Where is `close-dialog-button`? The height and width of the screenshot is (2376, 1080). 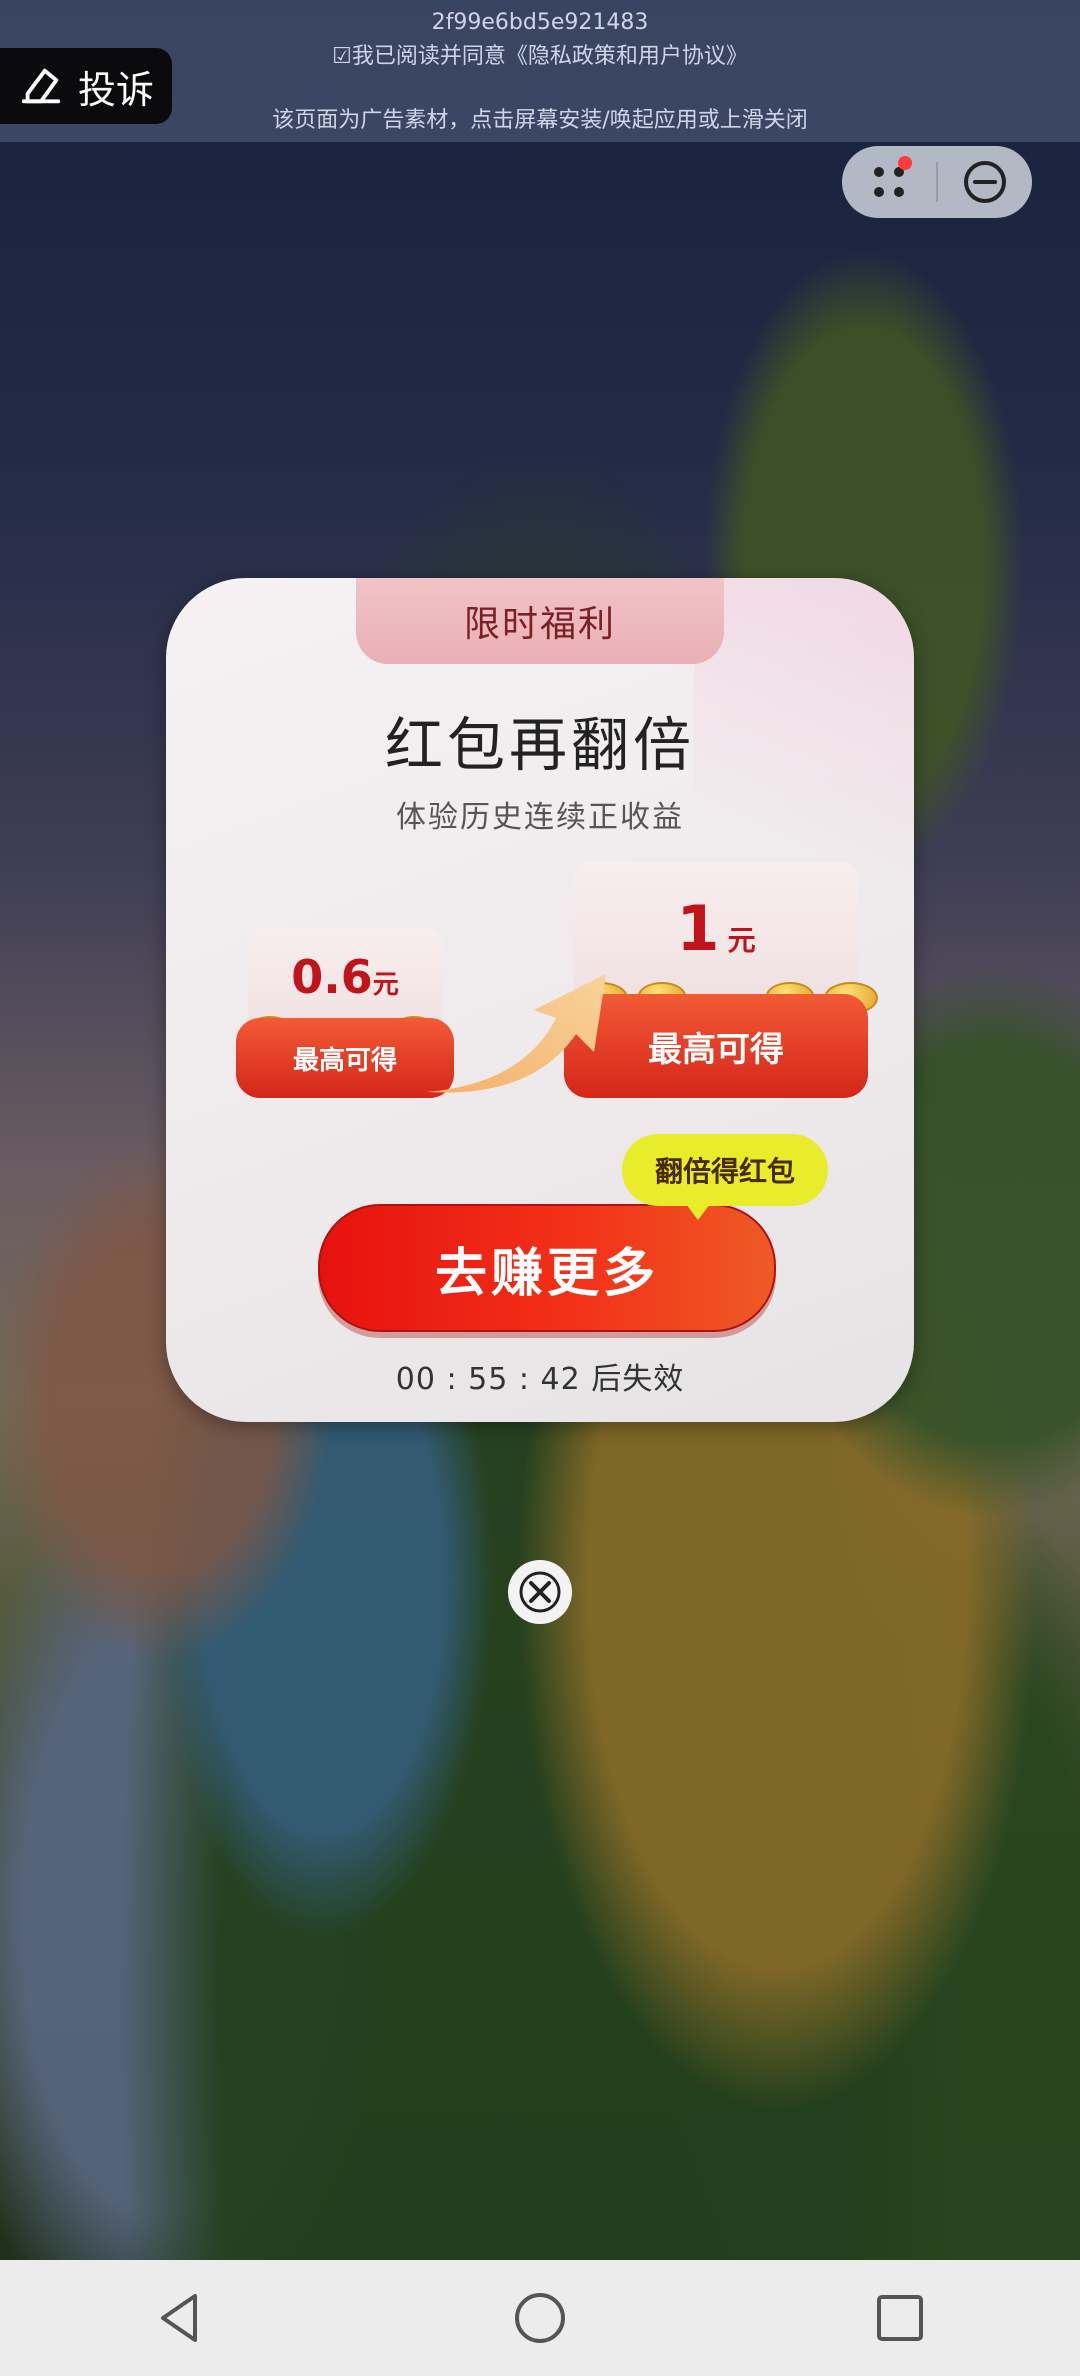 close-dialog-button is located at coordinates (540, 1592).